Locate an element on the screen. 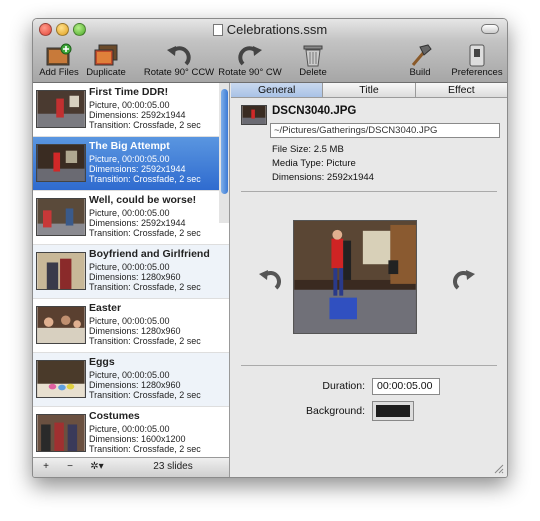 This screenshot has height=521, width=540. duplicate-icon is located at coordinates (106, 55).